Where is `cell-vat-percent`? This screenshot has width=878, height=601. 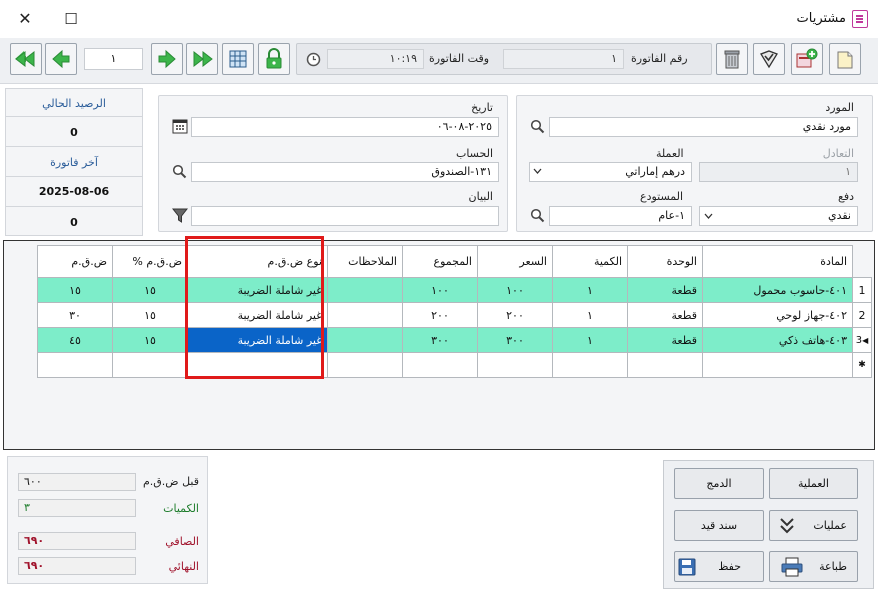 cell-vat-percent is located at coordinates (150, 365).